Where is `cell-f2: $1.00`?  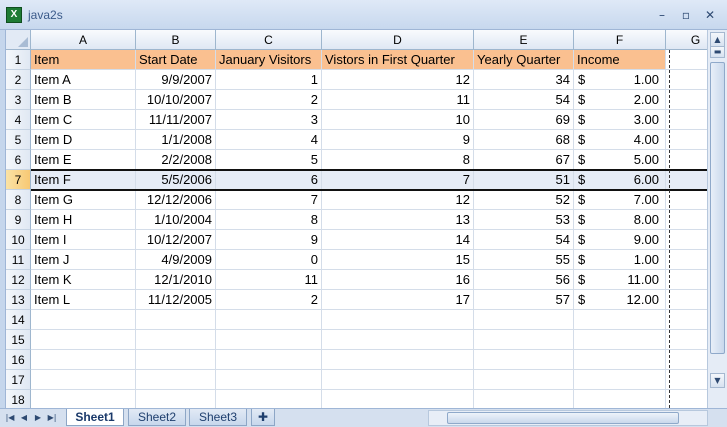 cell-f2: $1.00 is located at coordinates (620, 80).